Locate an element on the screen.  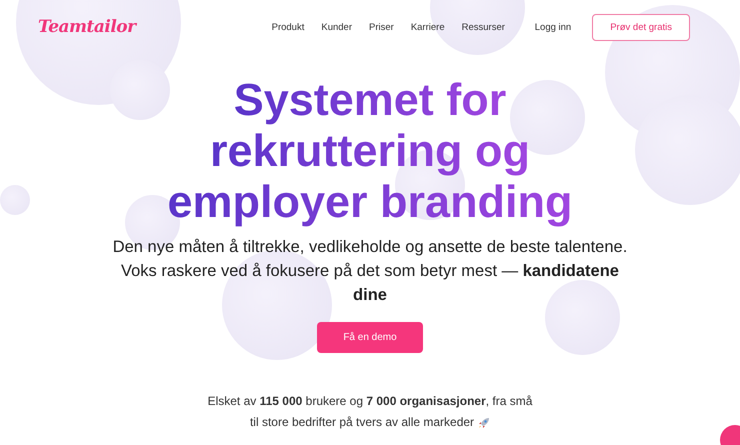
login-link: Logg inn is located at coordinates (553, 27).